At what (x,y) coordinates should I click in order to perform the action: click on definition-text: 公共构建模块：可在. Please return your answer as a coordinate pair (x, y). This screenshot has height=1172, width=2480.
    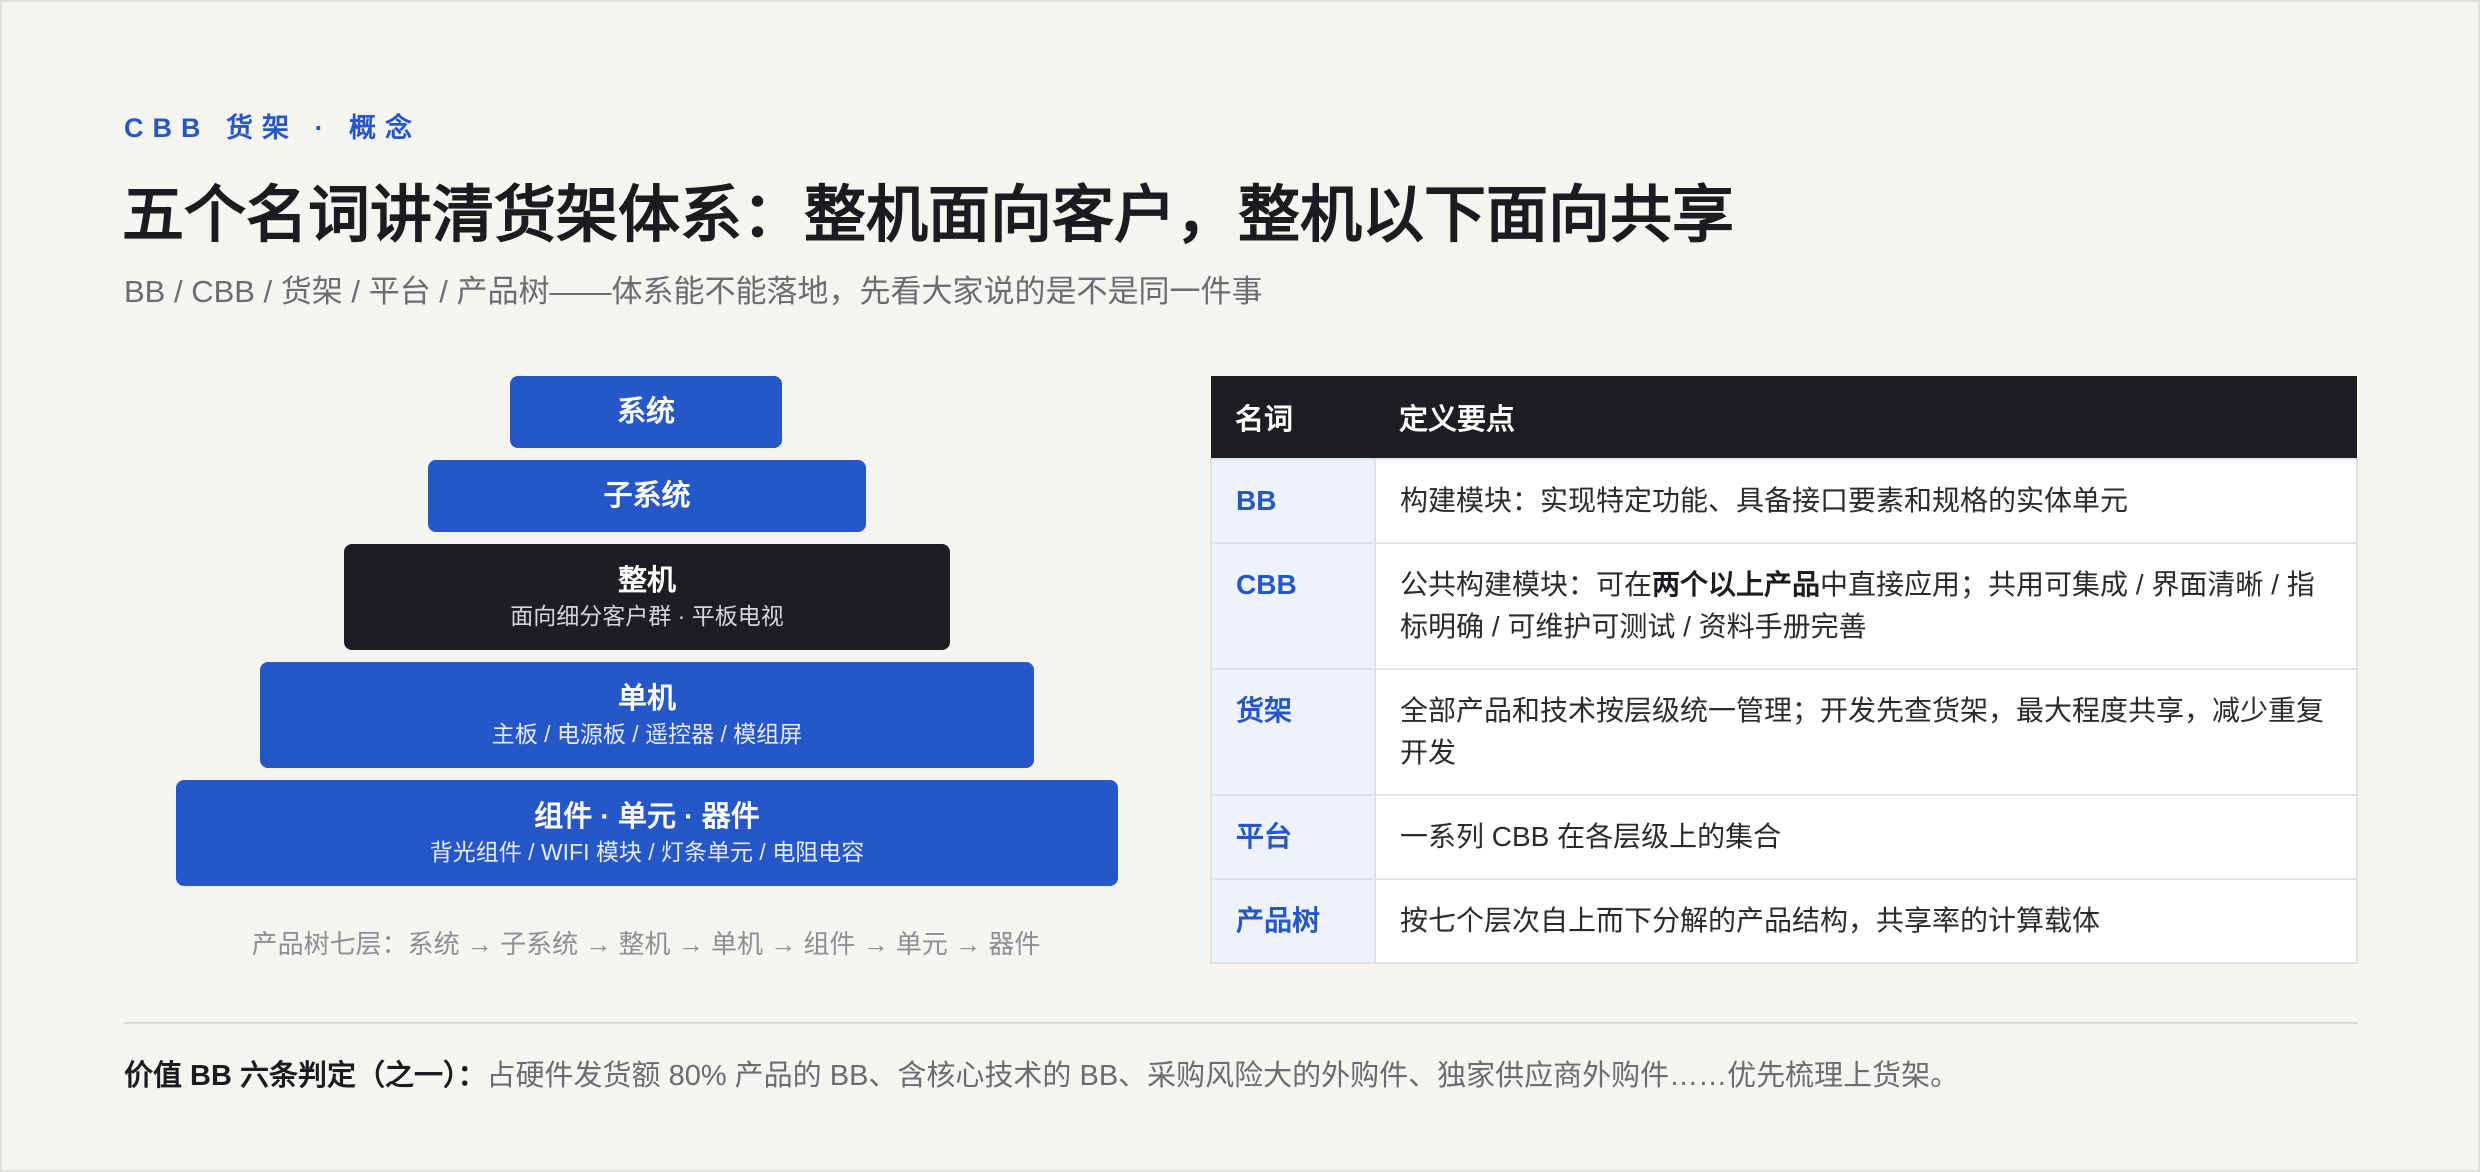
    Looking at the image, I should click on (1526, 584).